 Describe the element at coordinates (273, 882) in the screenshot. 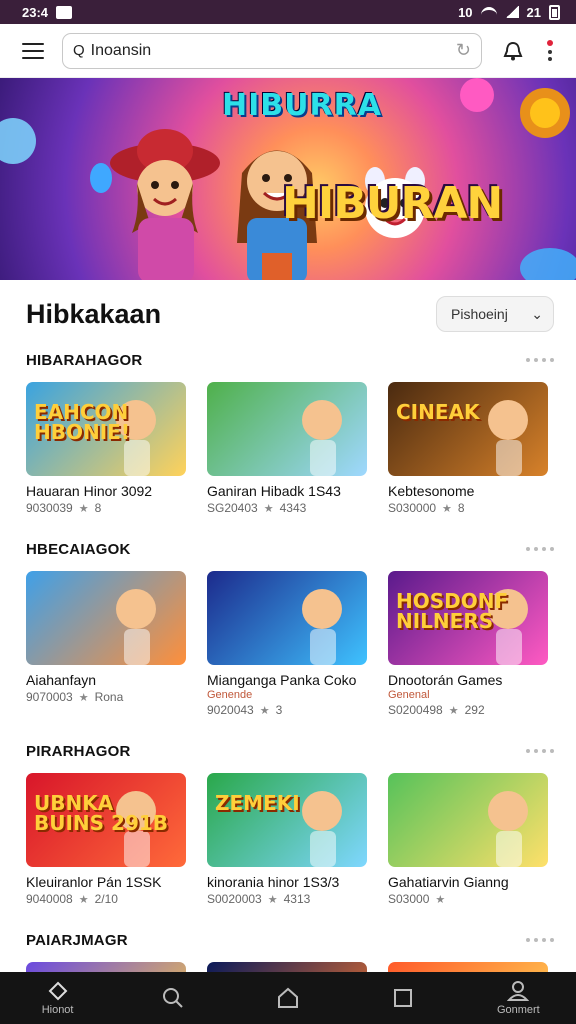

I see `game-title: kinorania hinor 1S3/3` at that location.